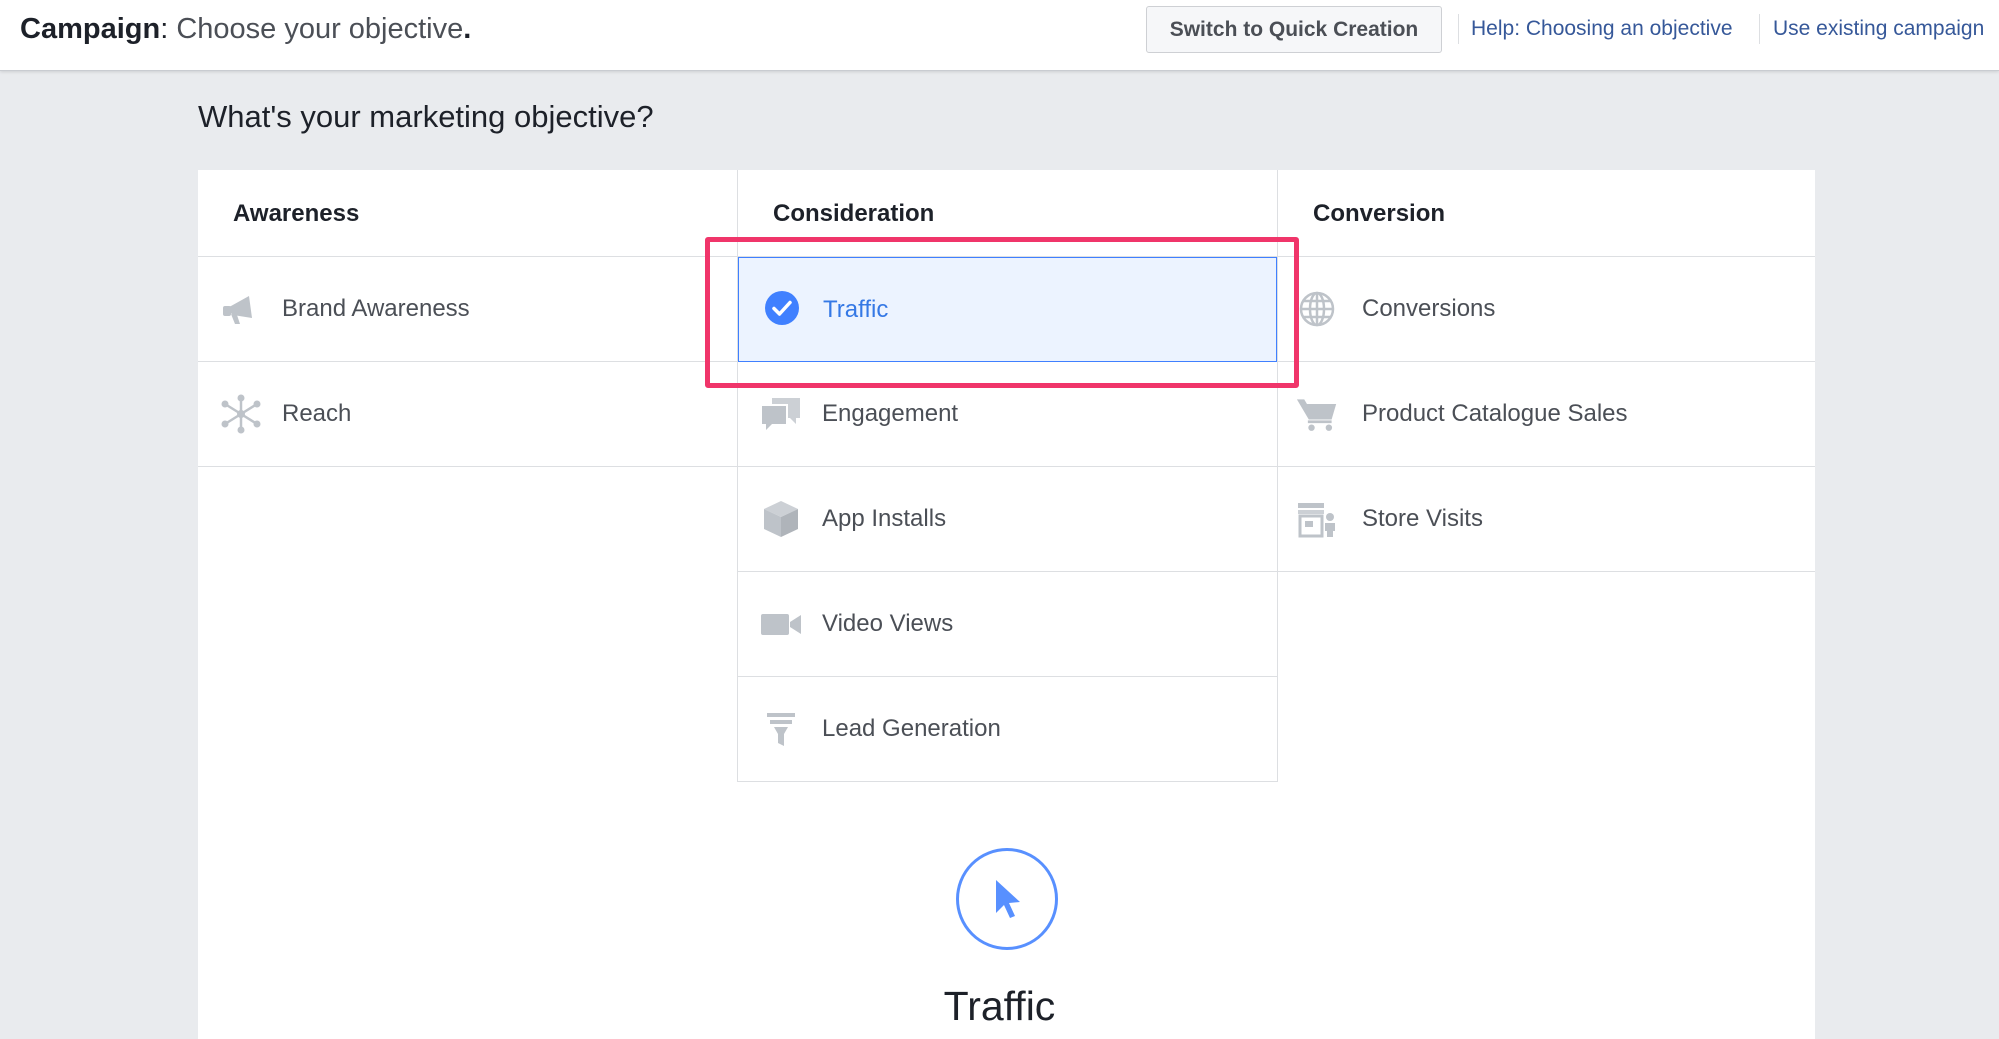 This screenshot has width=1999, height=1039. What do you see at coordinates (911, 728) in the screenshot?
I see `objective-label: Lead Generation` at bounding box center [911, 728].